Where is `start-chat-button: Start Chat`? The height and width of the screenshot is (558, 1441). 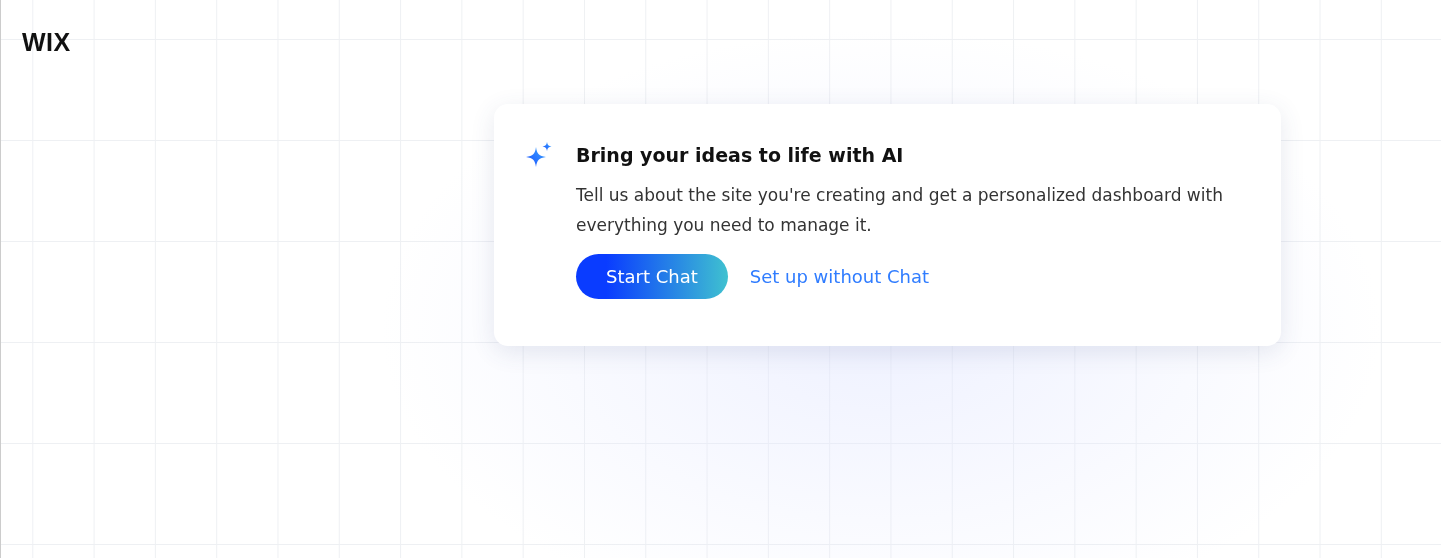
start-chat-button: Start Chat is located at coordinates (652, 276).